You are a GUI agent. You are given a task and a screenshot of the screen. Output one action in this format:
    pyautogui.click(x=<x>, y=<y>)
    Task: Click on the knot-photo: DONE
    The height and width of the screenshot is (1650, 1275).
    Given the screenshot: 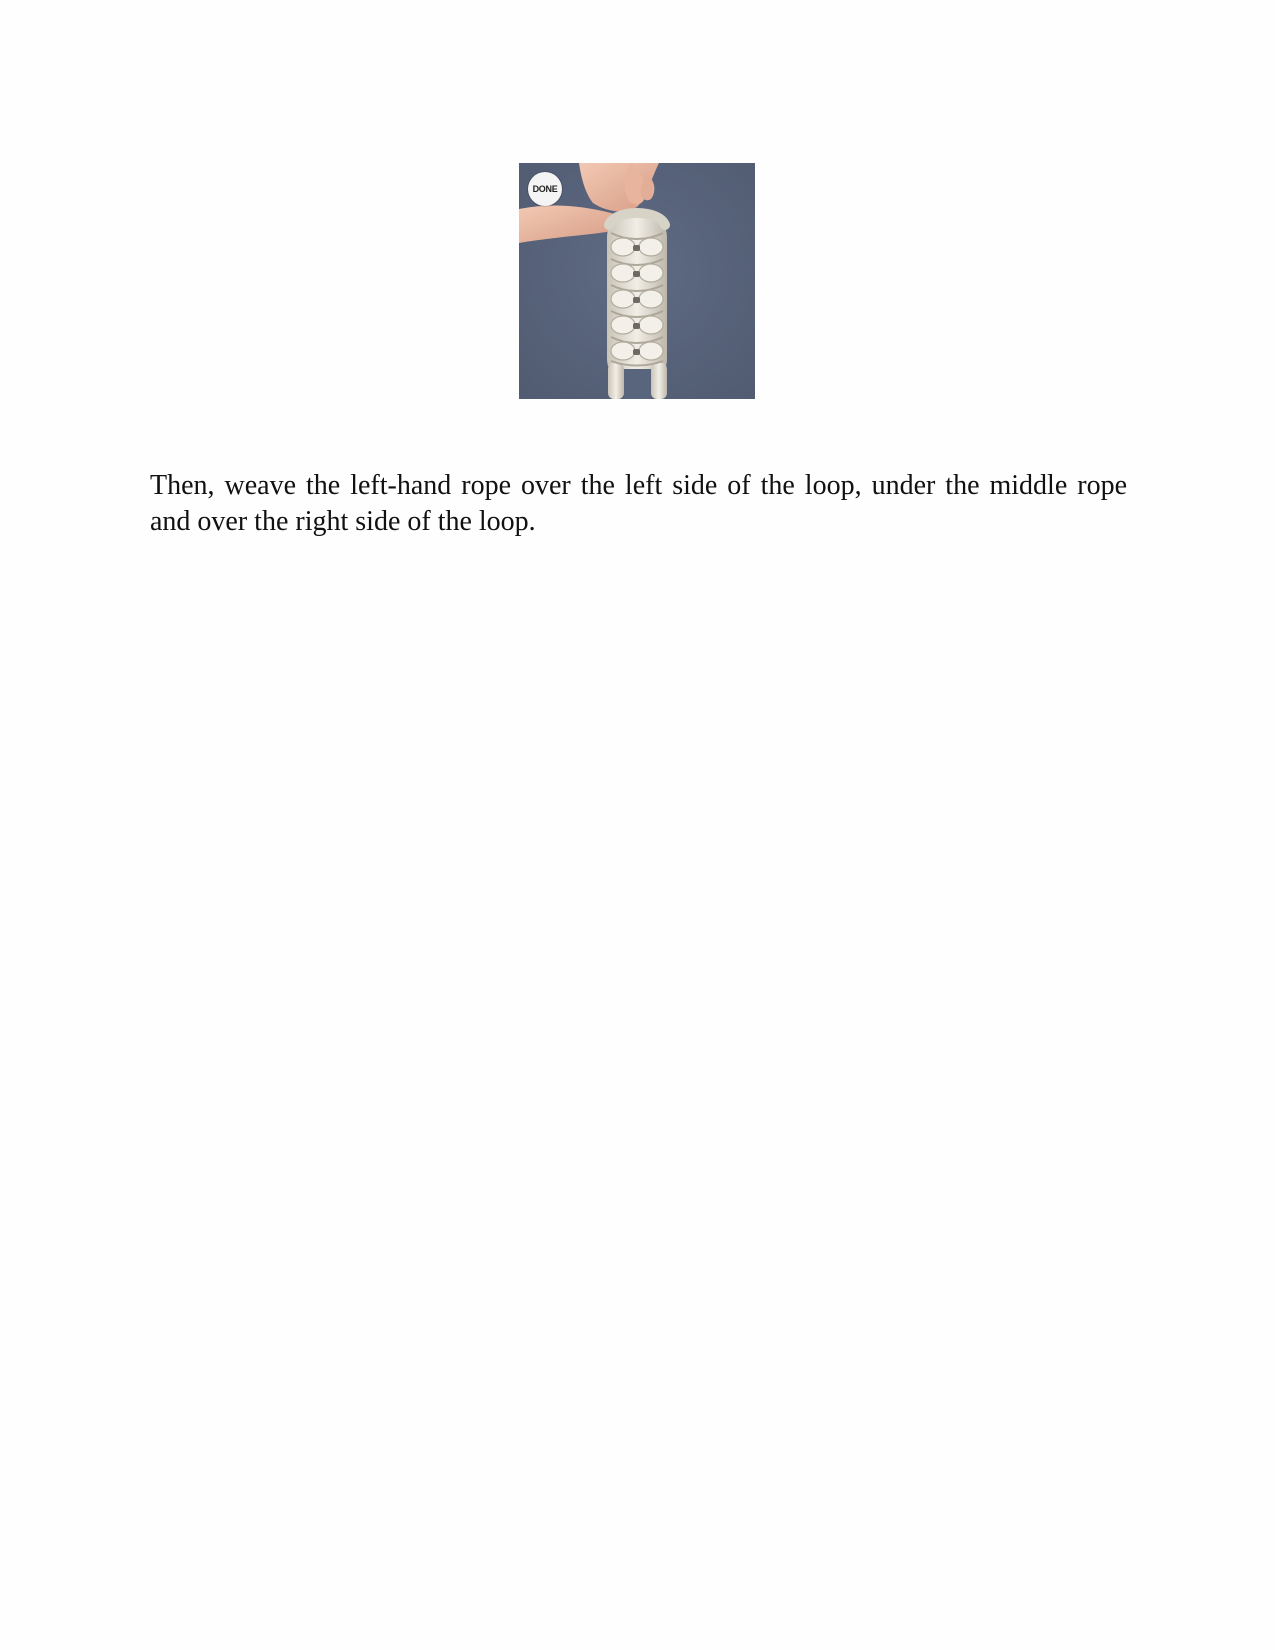 What is the action you would take?
    pyautogui.click(x=637, y=281)
    